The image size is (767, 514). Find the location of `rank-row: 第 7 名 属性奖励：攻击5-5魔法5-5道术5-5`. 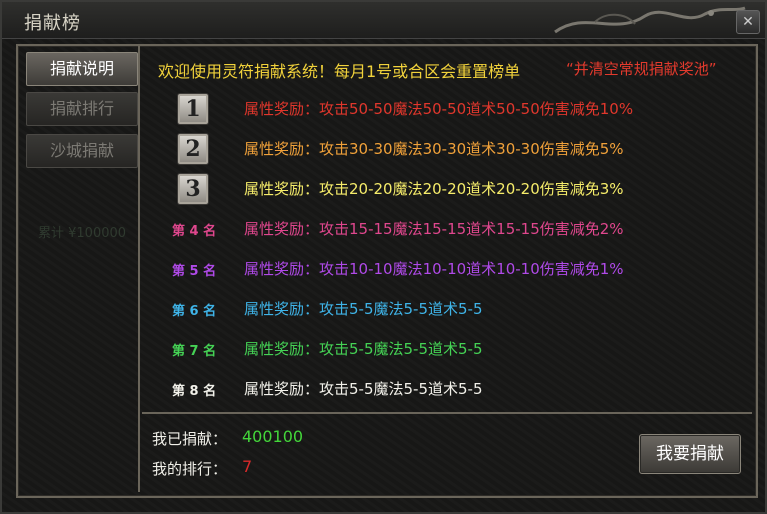

rank-row: 第 7 名 属性奖励：攻击5-5魔法5-5道术5-5 is located at coordinates (442, 350).